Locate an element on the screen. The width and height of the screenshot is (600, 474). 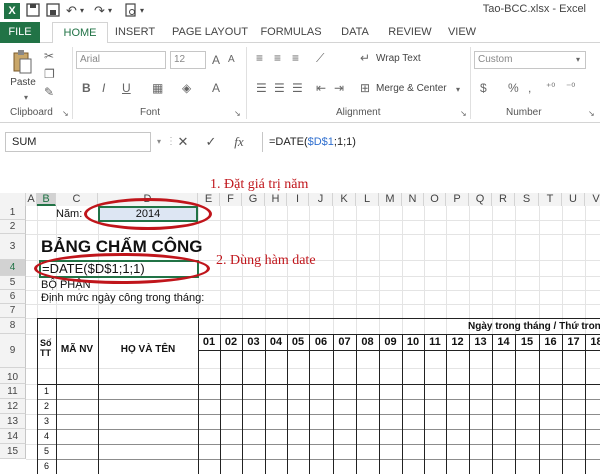
row-header-10: 10 is located at coordinates (13, 376).